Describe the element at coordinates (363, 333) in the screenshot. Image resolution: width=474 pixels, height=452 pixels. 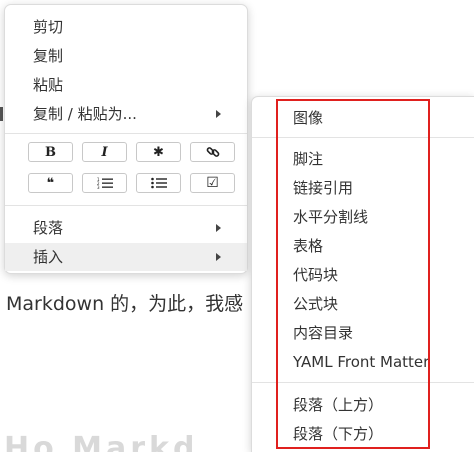
I see `submenu-item-toc: 内容目录` at that location.